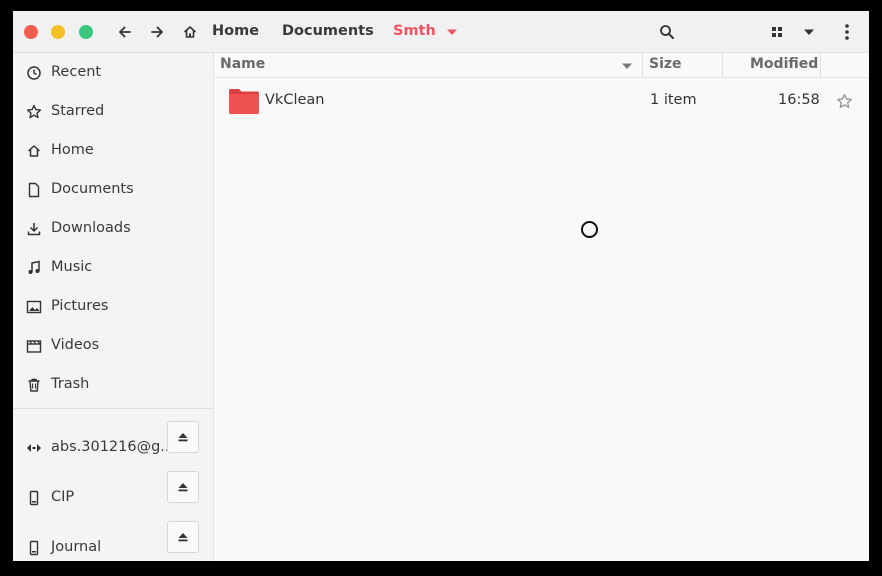 The width and height of the screenshot is (882, 576). What do you see at coordinates (295, 100) in the screenshot?
I see `file-name: VkClean` at bounding box center [295, 100].